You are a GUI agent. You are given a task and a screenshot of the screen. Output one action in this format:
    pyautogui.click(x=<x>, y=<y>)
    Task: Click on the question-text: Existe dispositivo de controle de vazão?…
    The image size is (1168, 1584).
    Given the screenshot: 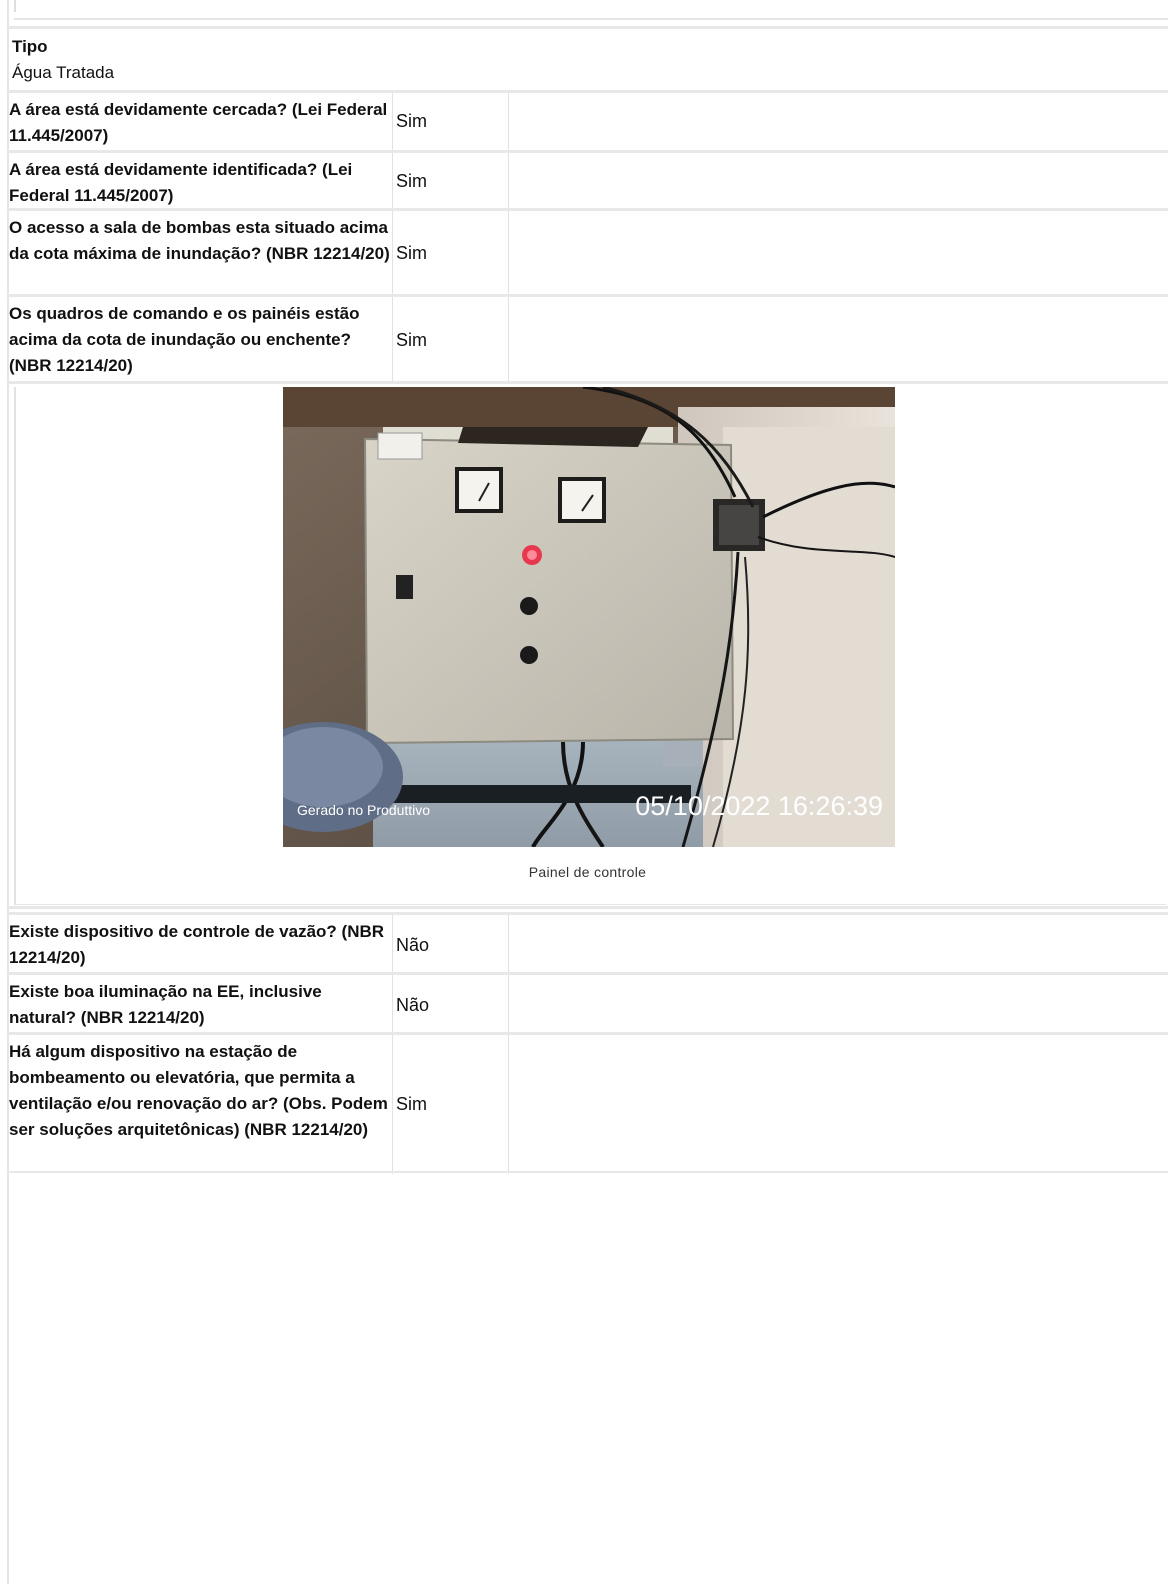 What is the action you would take?
    pyautogui.click(x=200, y=945)
    